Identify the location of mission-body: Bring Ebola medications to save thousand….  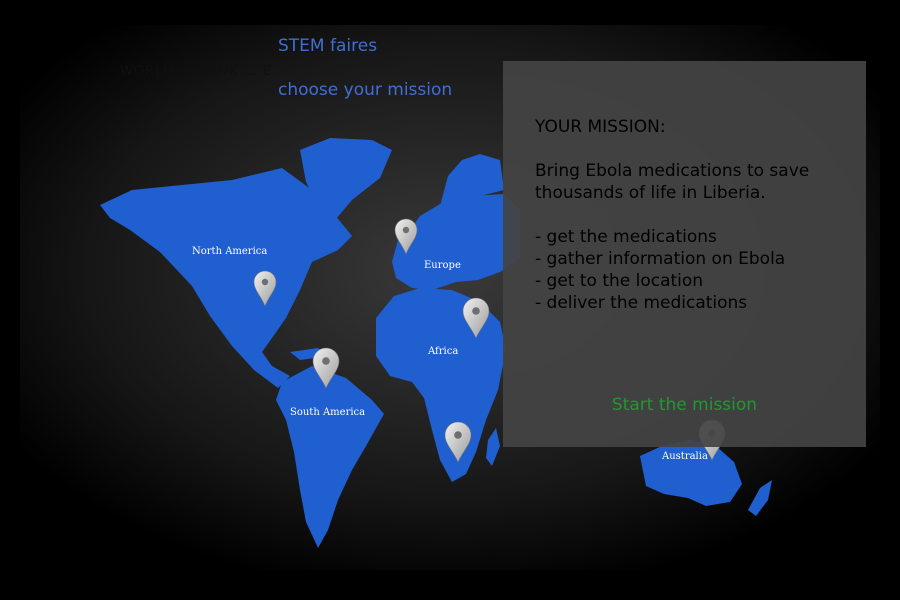
(695, 237).